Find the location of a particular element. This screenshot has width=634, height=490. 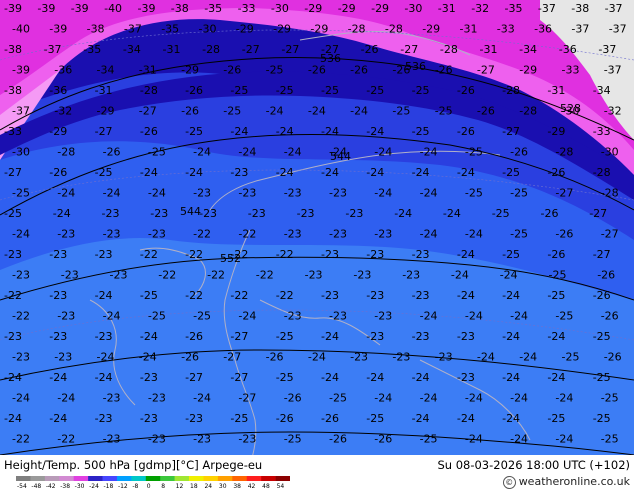

temperature-label: -37 is located at coordinates (53, 49).